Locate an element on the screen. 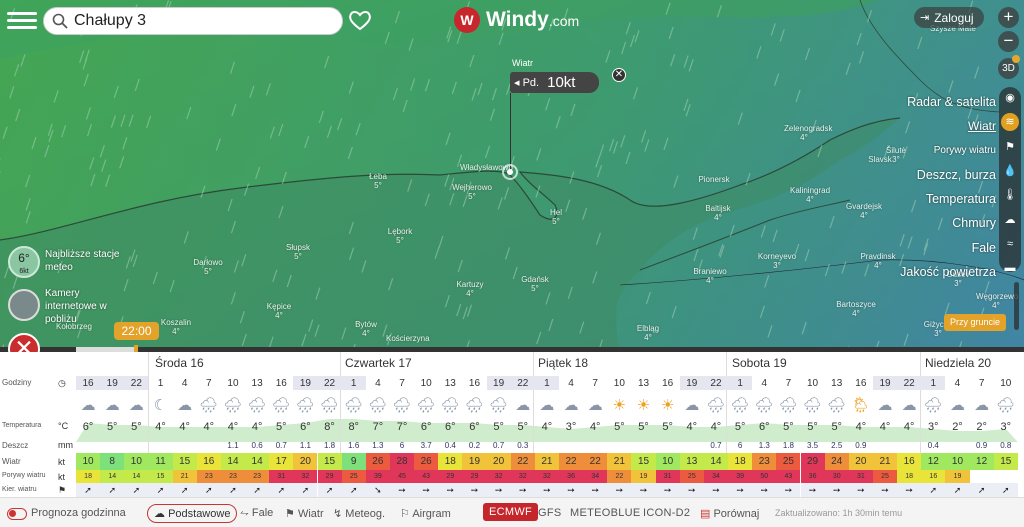  tab-meteogram: ↯ Meteog. is located at coordinates (359, 513).